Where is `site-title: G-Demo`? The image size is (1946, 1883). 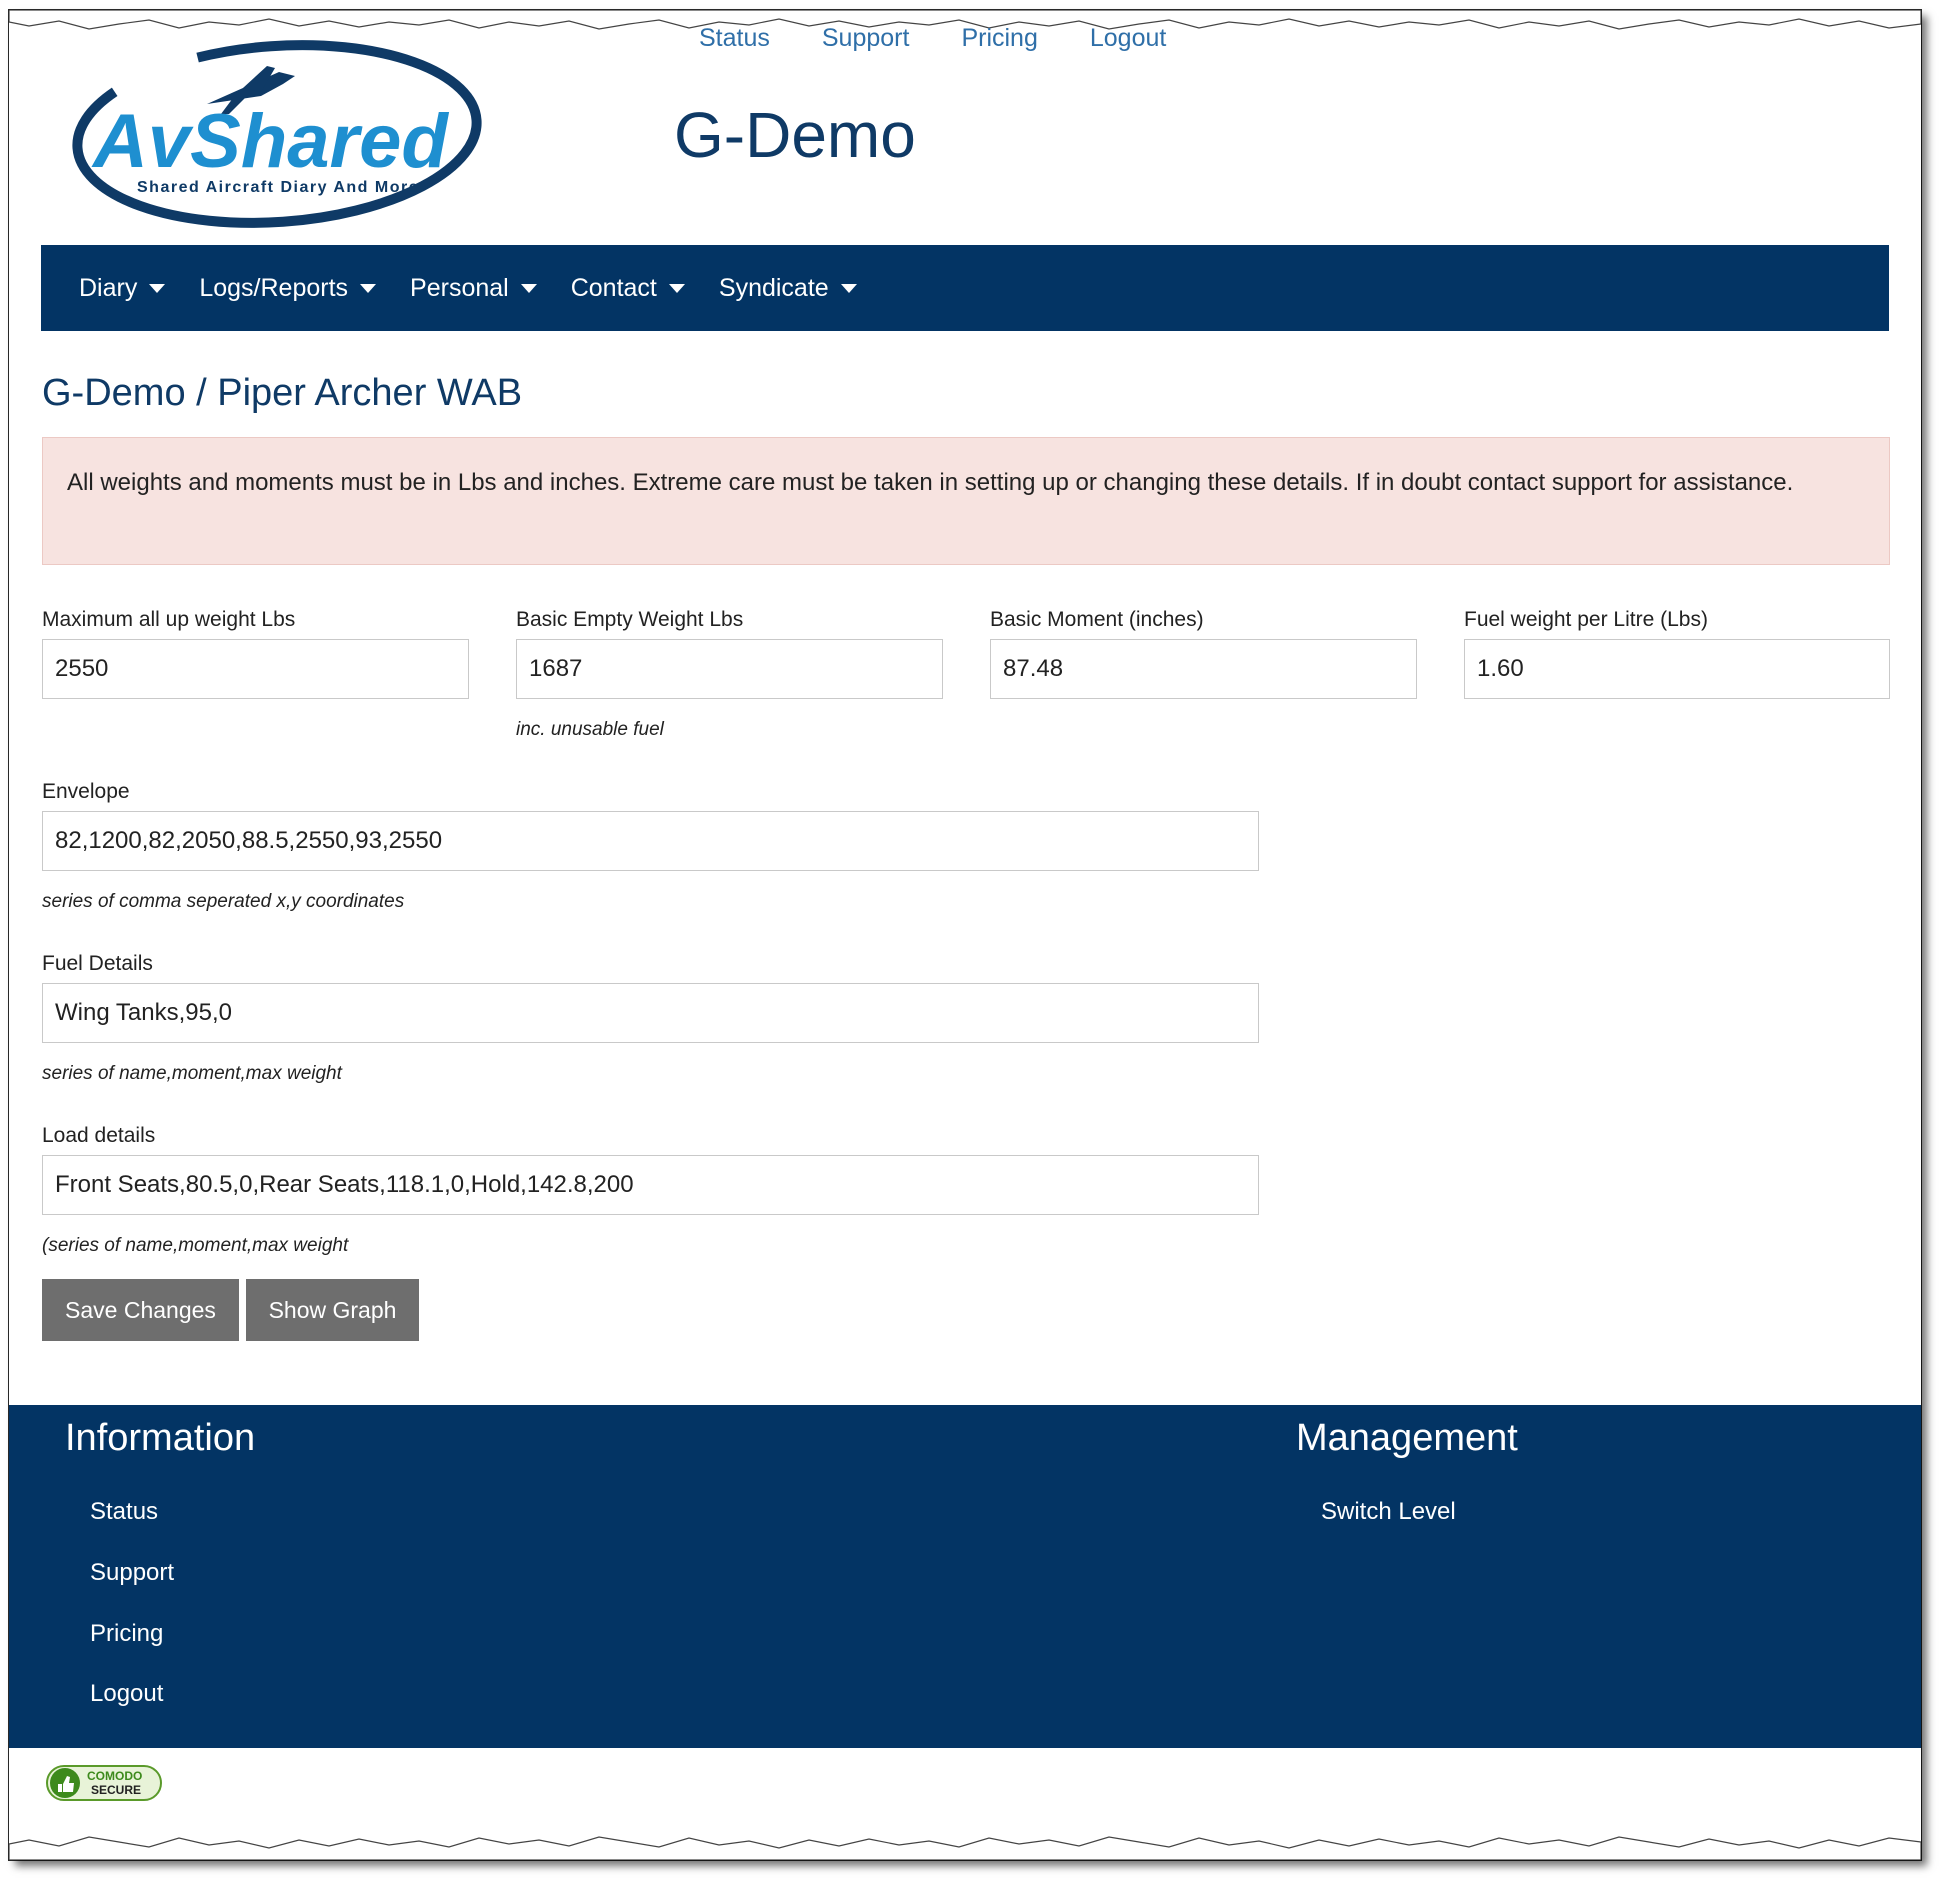 site-title: G-Demo is located at coordinates (795, 135).